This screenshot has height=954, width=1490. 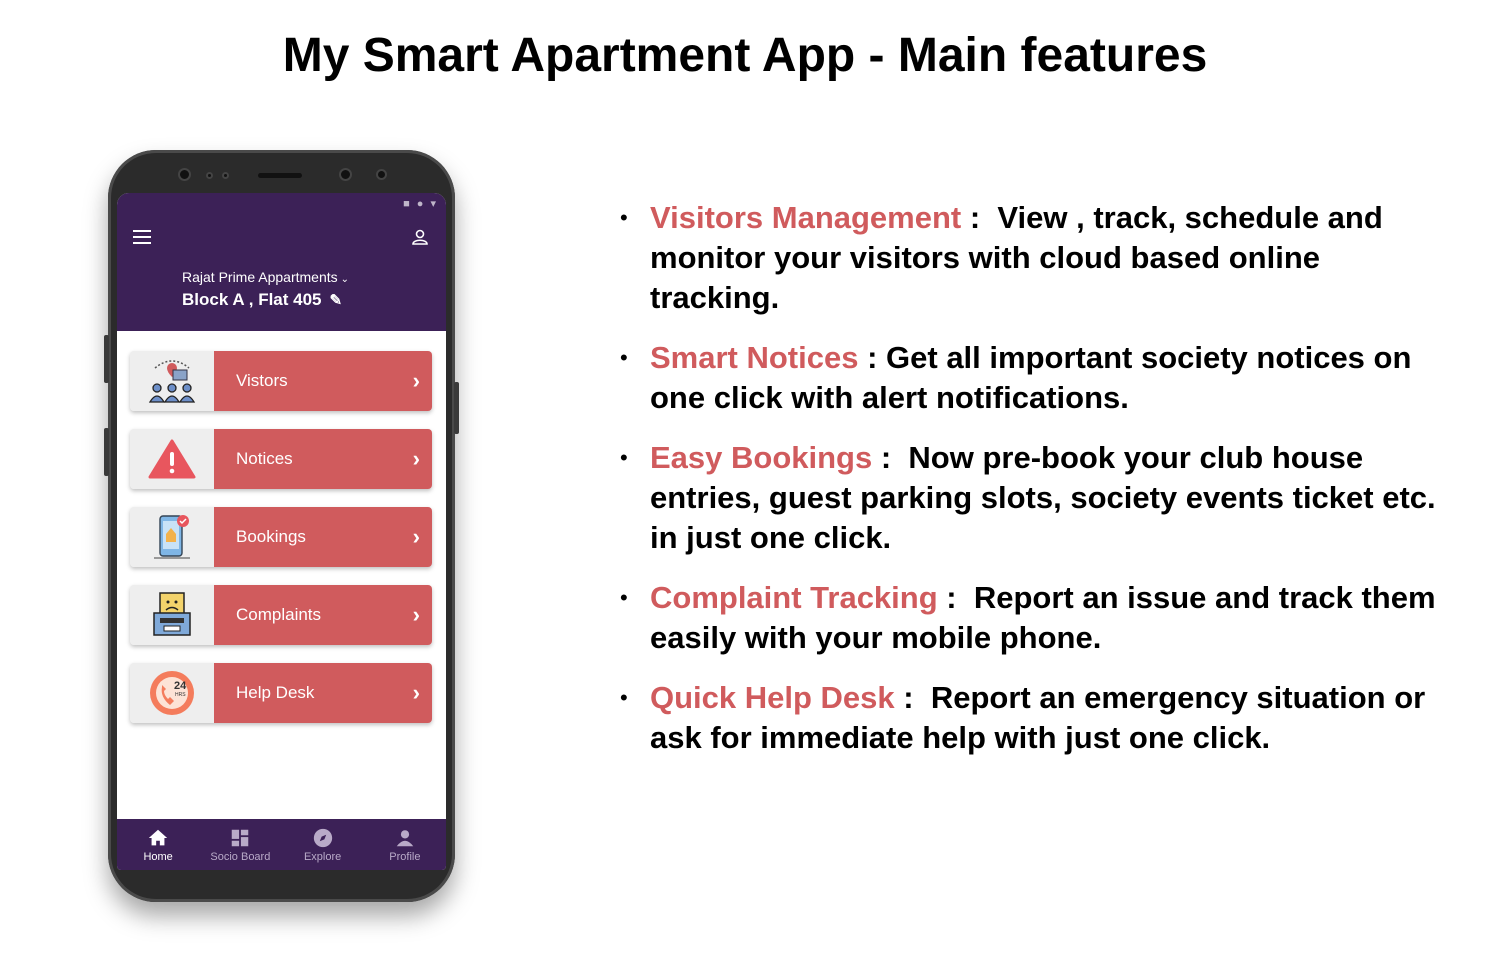 What do you see at coordinates (172, 615) in the screenshot?
I see `complaint-box-icon` at bounding box center [172, 615].